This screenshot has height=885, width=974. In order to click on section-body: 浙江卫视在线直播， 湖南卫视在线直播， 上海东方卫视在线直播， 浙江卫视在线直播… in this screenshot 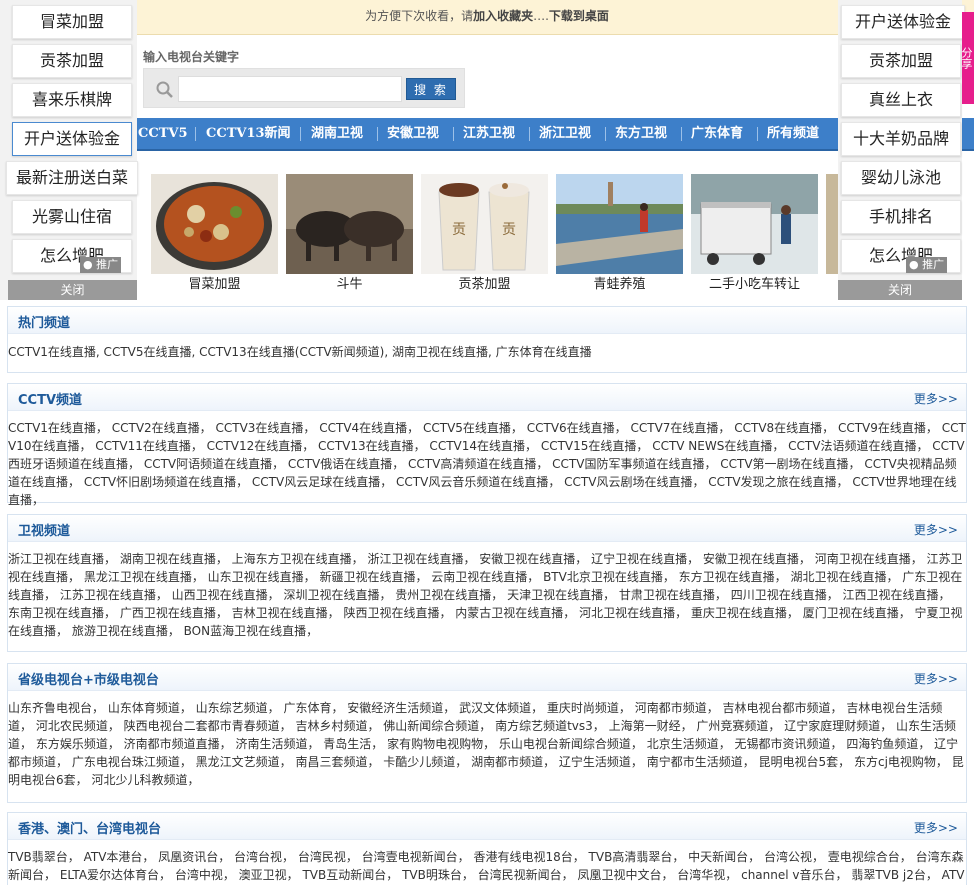, I will do `click(487, 591)`.